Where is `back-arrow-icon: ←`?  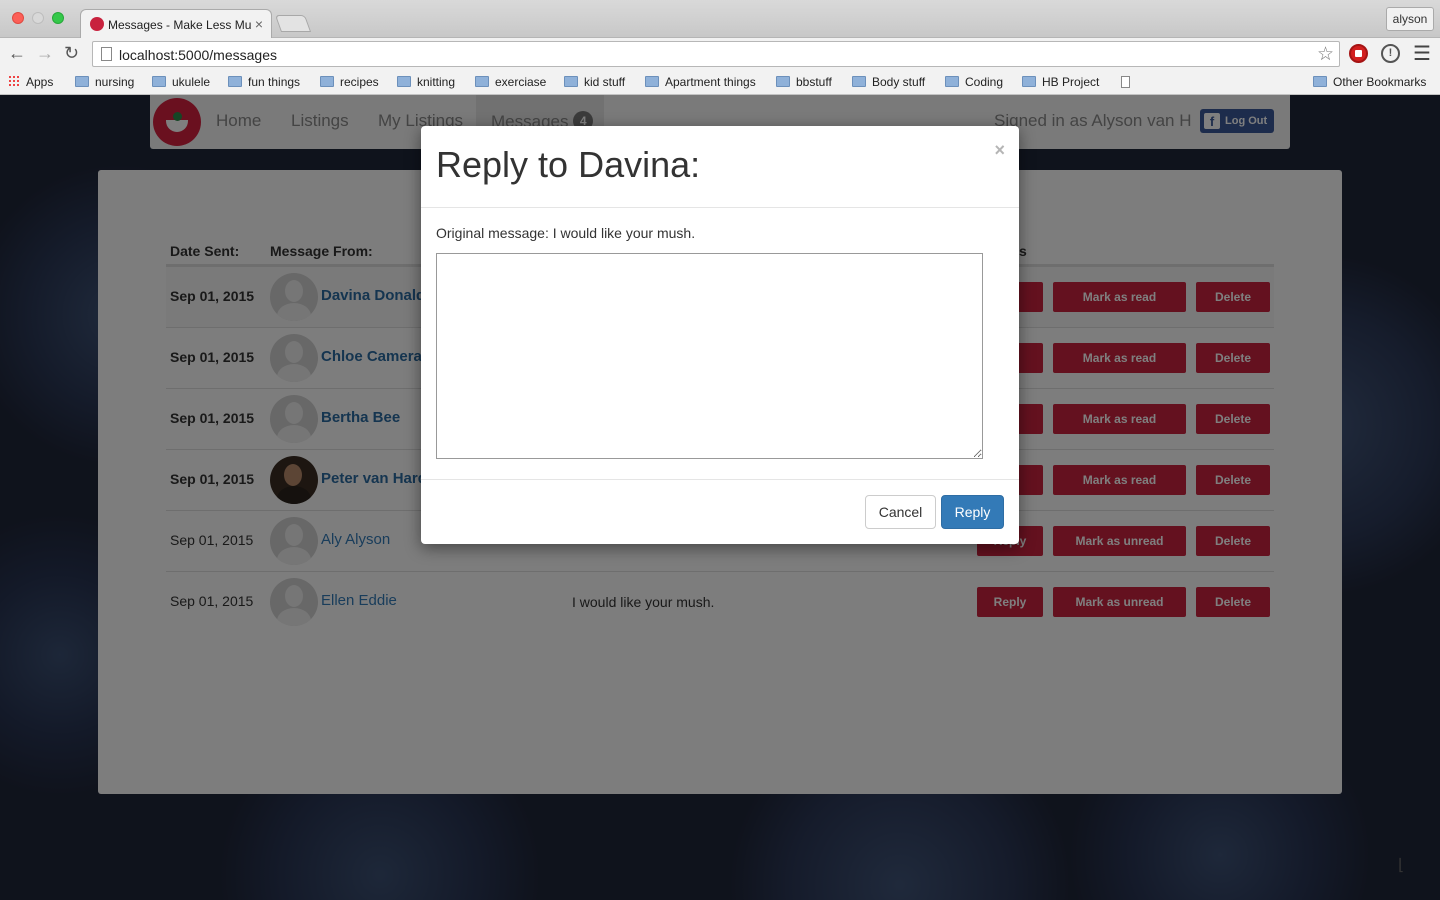 back-arrow-icon: ← is located at coordinates (17, 53).